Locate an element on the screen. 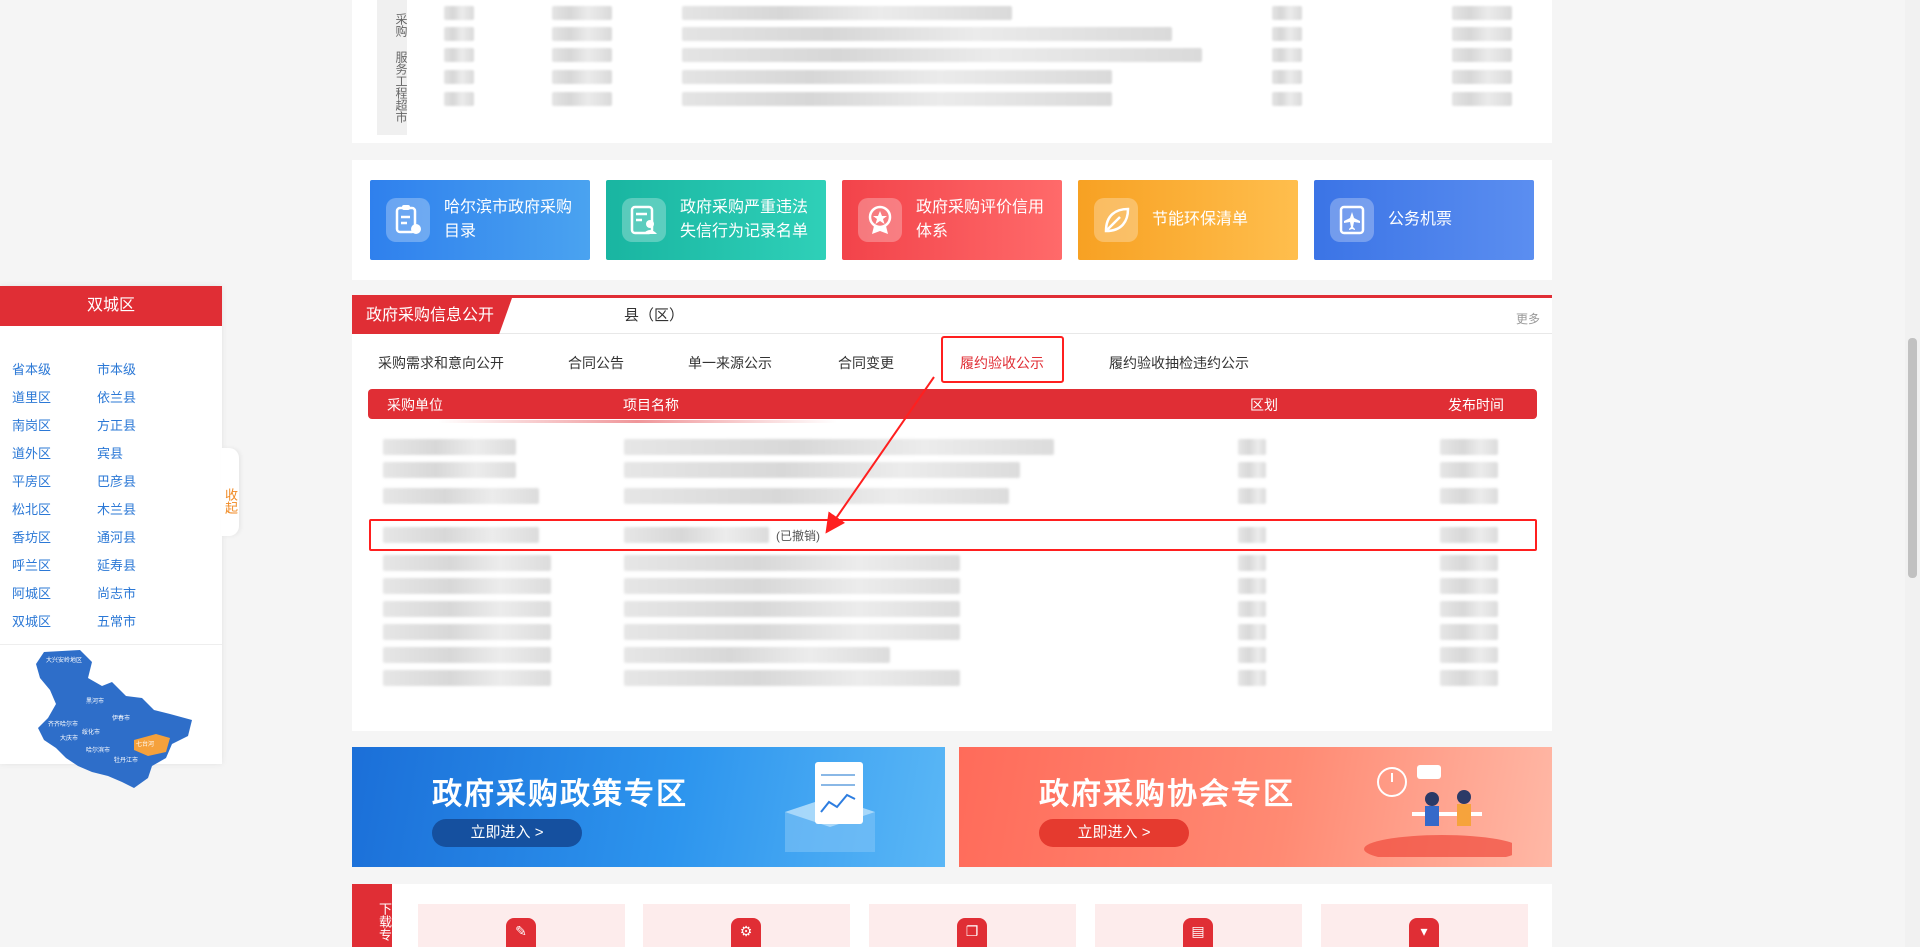 The height and width of the screenshot is (947, 1920). subtab-contract-notice: 合同公告 is located at coordinates (596, 363).